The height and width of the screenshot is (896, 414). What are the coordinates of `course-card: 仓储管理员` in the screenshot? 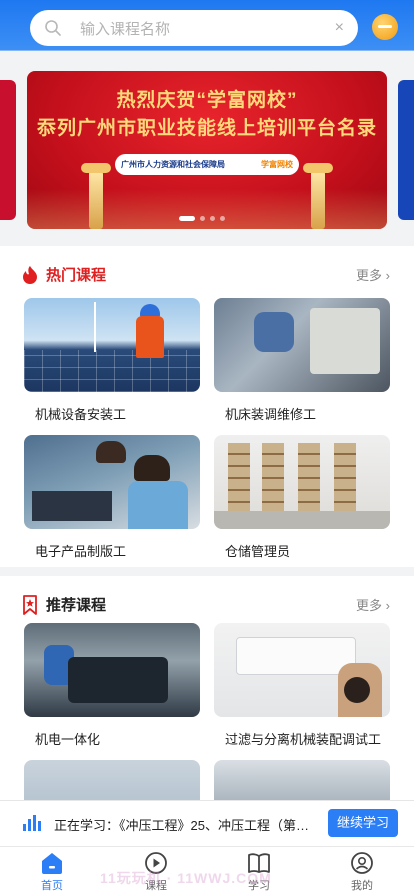 It's located at (302, 497).